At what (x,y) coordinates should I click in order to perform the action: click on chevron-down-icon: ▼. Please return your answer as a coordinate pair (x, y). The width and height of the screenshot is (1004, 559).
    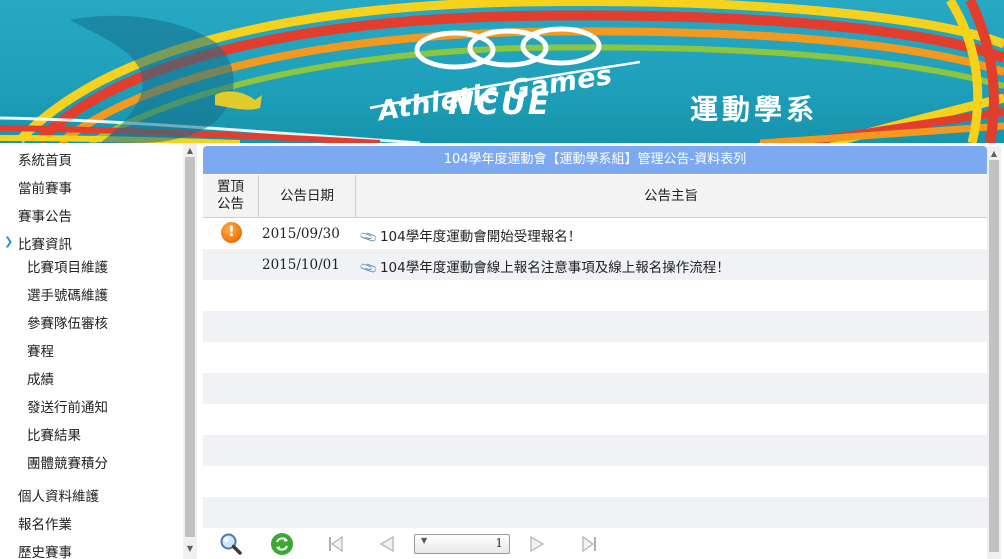
    Looking at the image, I should click on (424, 540).